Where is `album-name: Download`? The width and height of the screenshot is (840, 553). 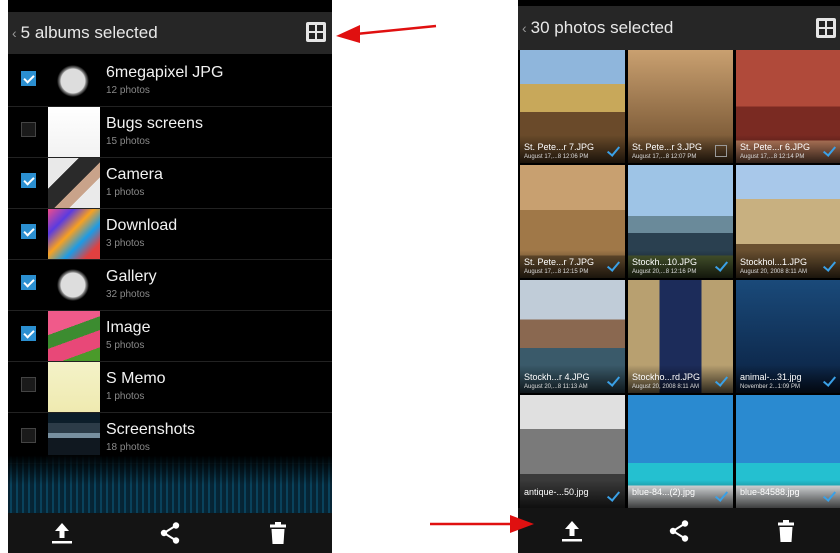
album-name: Download is located at coordinates (142, 225).